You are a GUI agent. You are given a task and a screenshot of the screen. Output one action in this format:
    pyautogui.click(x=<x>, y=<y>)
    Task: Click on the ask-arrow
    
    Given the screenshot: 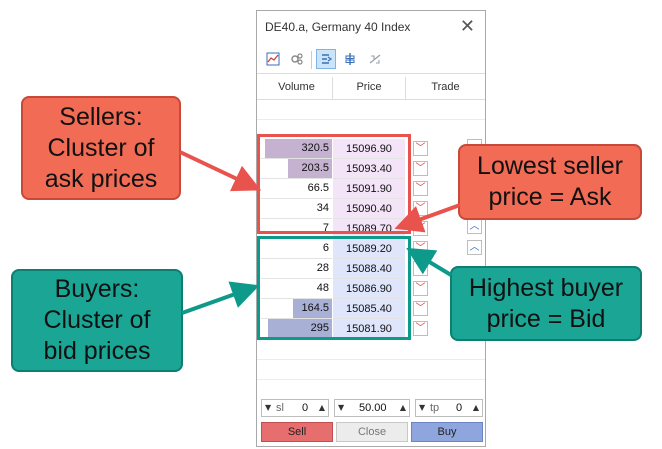 What is the action you would take?
    pyautogui.click(x=427, y=218)
    